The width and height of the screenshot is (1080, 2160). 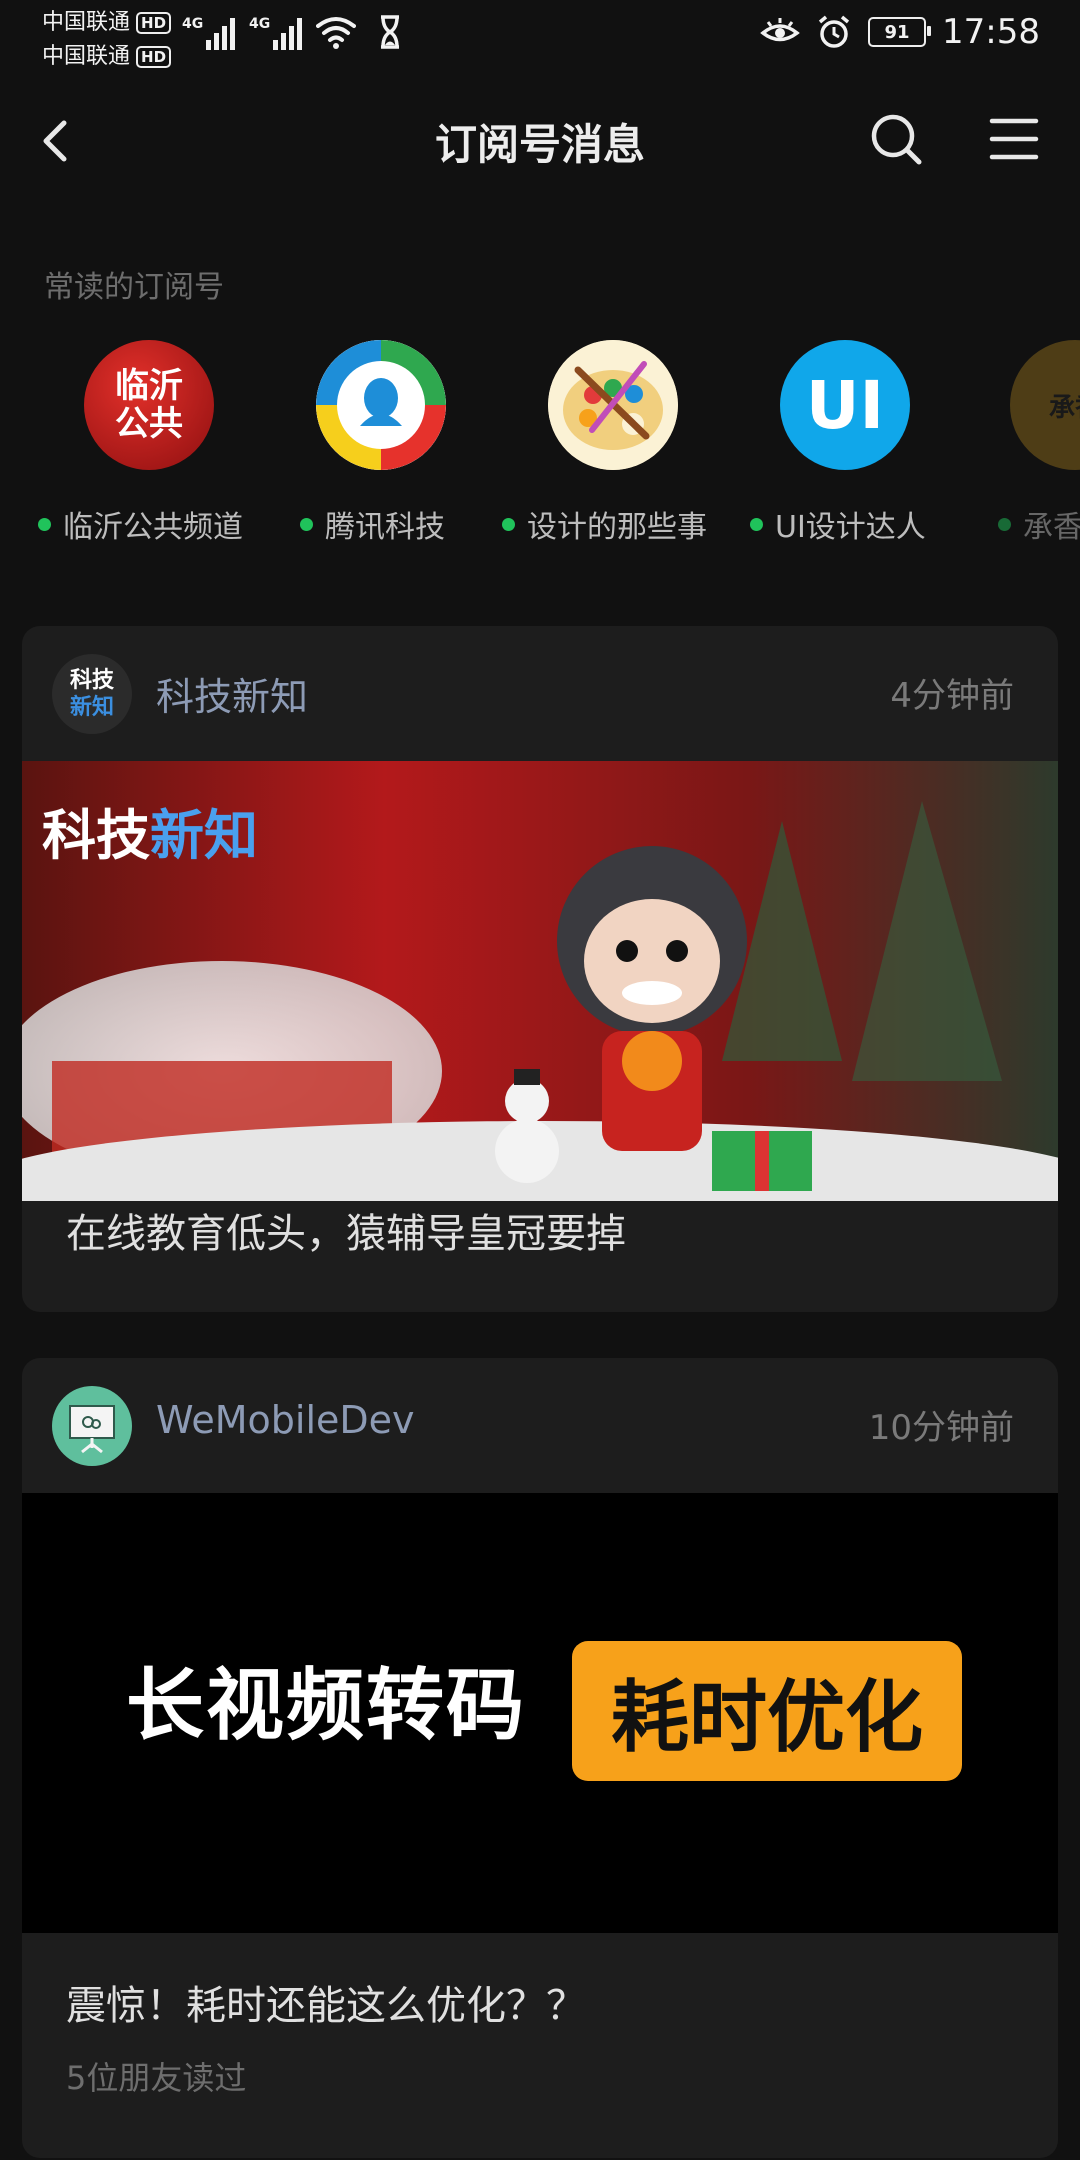 I want to click on article-title: 在线教育低头，猿辅导皇冠要掉, so click(x=346, y=1230).